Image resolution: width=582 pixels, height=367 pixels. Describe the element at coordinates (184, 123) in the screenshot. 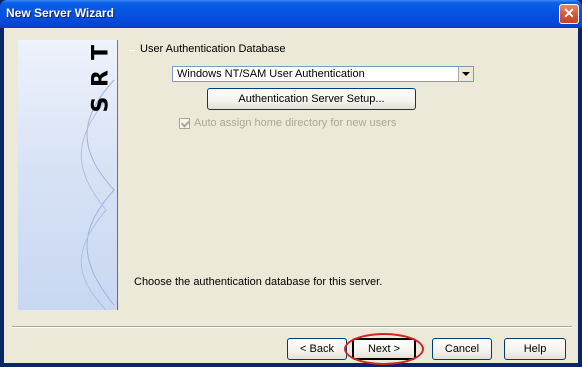

I see `auto-assign-home-checkbox` at that location.